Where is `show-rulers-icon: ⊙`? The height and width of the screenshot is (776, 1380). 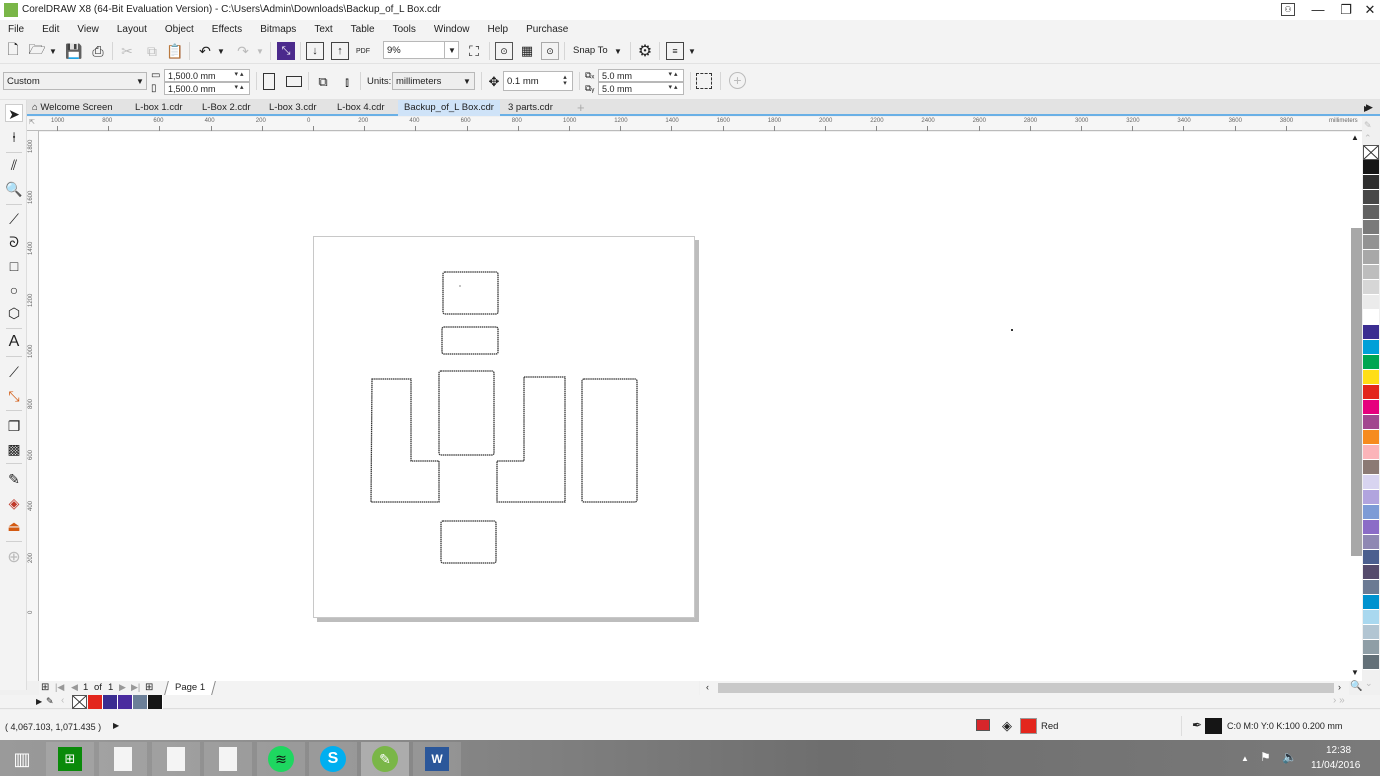 show-rulers-icon: ⊙ is located at coordinates (504, 51).